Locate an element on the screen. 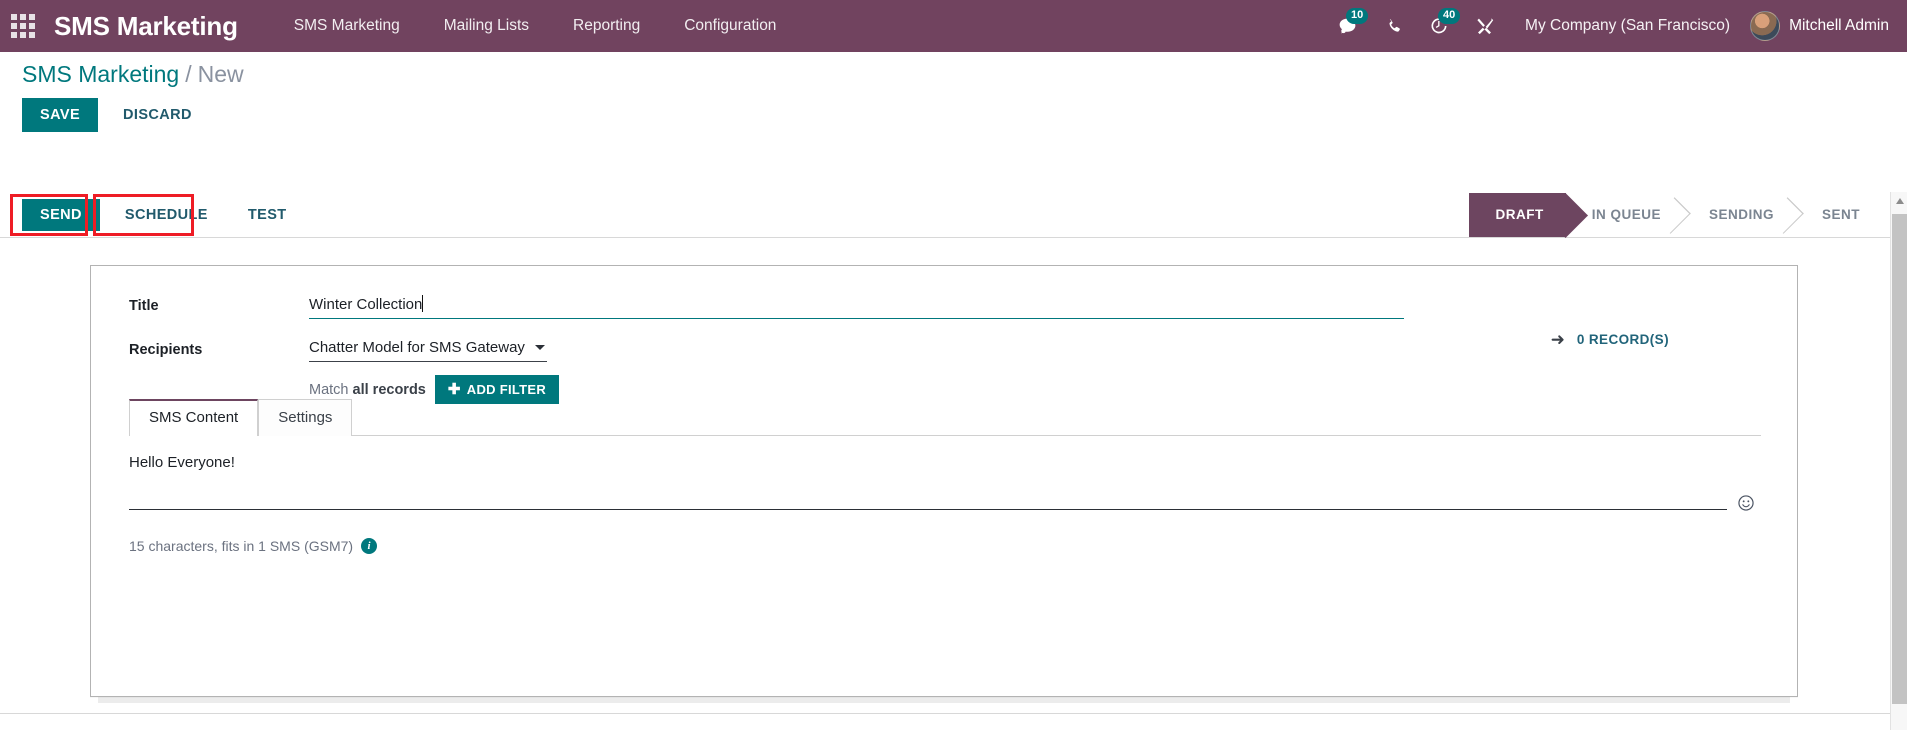 The image size is (1907, 730). info-icon: i is located at coordinates (369, 546).